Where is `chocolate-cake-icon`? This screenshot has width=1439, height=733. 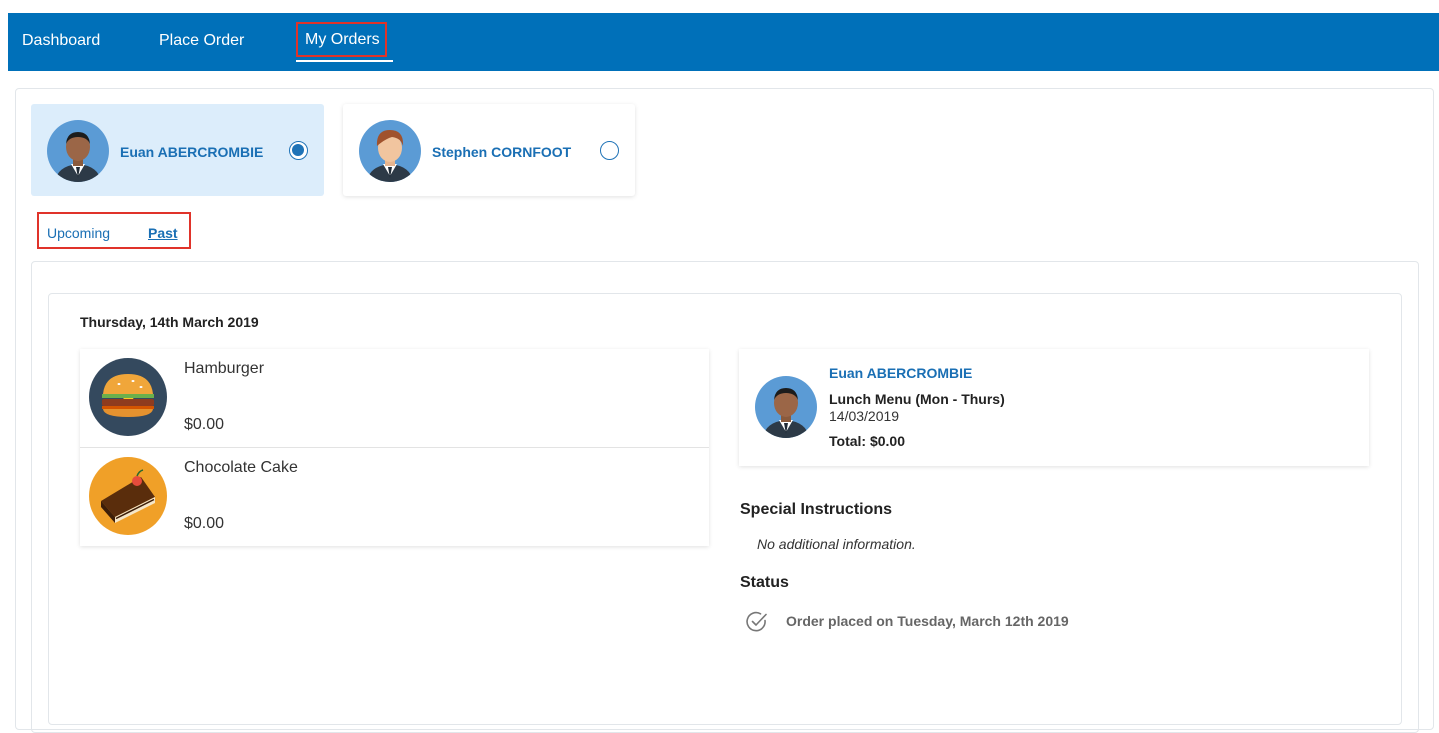 chocolate-cake-icon is located at coordinates (128, 496).